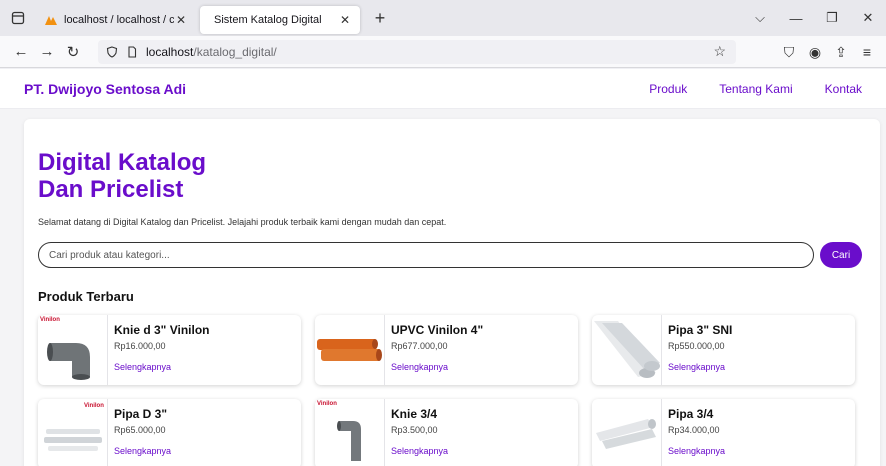  I want to click on search-input, so click(426, 255).